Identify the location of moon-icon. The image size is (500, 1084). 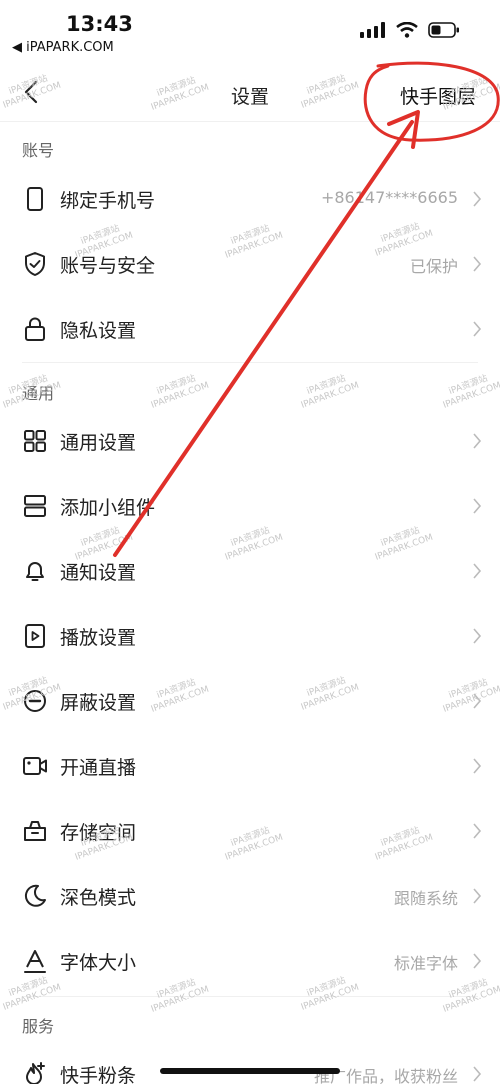
(35, 895).